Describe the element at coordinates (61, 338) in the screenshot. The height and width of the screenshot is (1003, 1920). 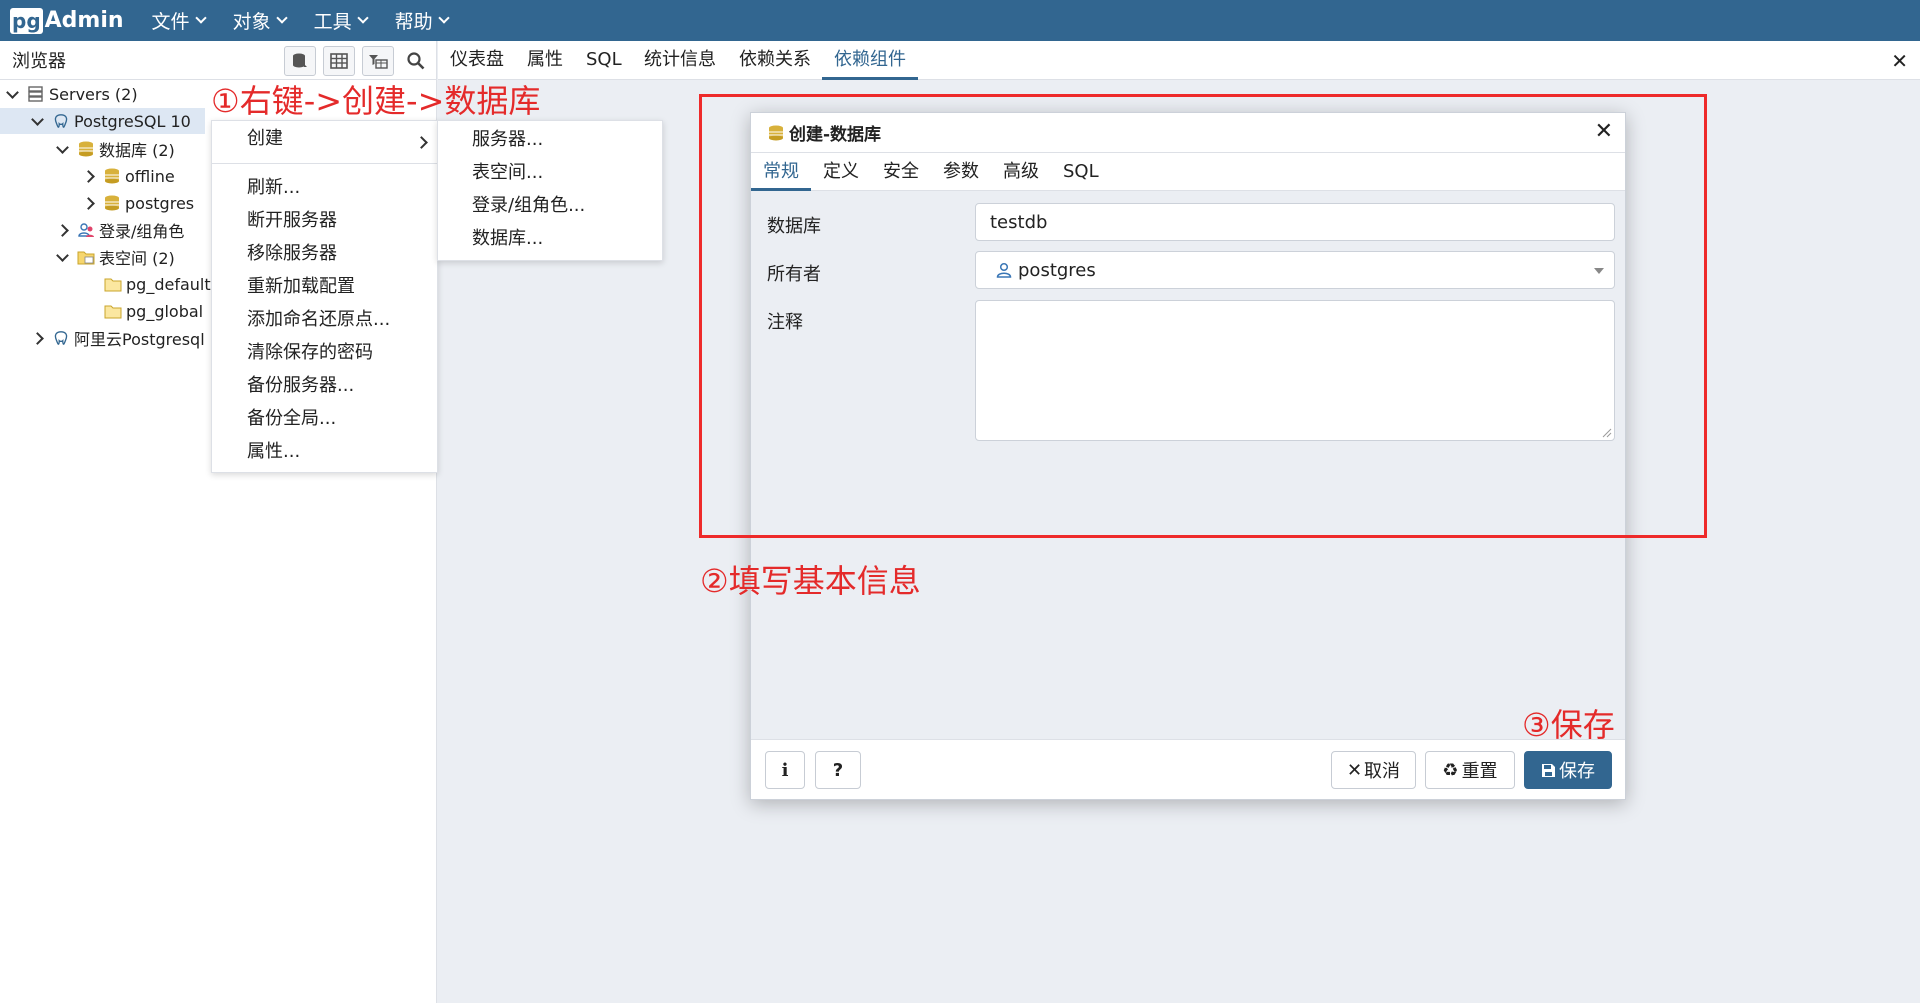
I see `postgresql-elephant-icon` at that location.